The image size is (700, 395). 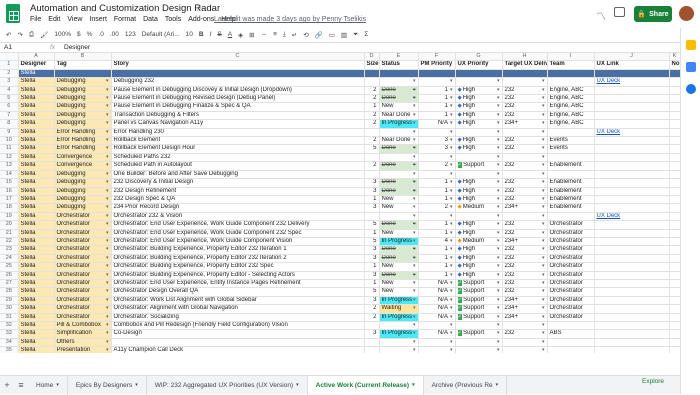 What do you see at coordinates (36, 74) in the screenshot?
I see `group-label: Stella` at bounding box center [36, 74].